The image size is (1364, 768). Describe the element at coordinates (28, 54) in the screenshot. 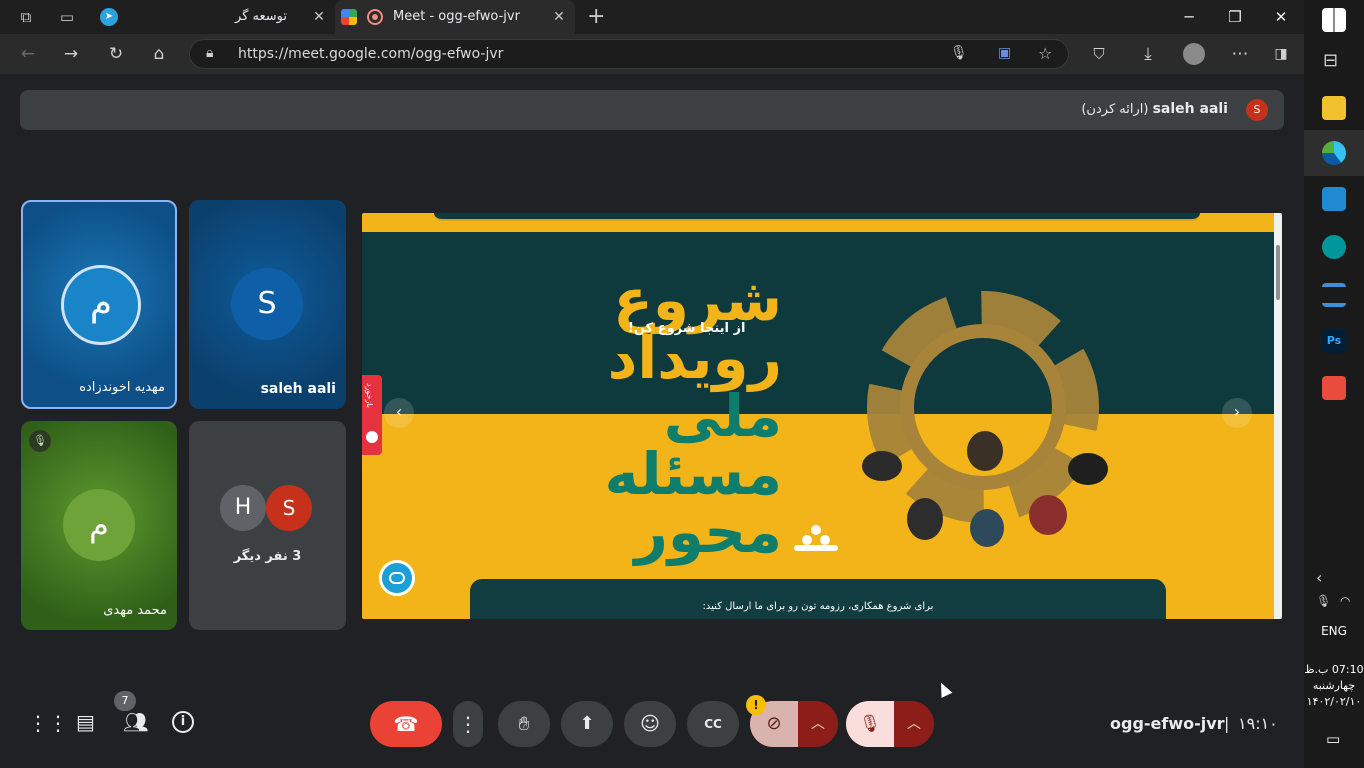

I see `back-icon: ←` at that location.